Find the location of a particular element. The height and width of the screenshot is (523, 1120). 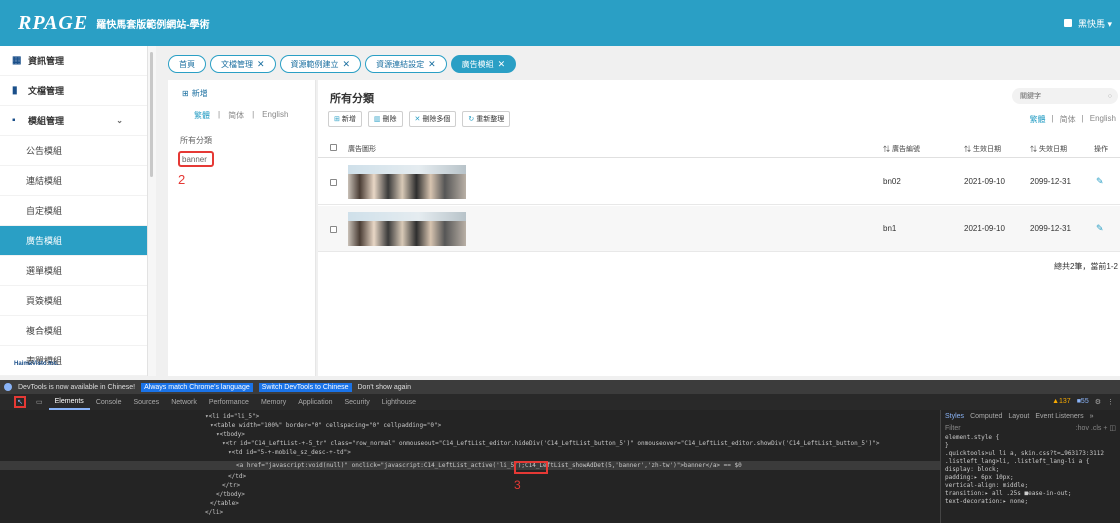

category-item-banner: banner is located at coordinates (196, 159).